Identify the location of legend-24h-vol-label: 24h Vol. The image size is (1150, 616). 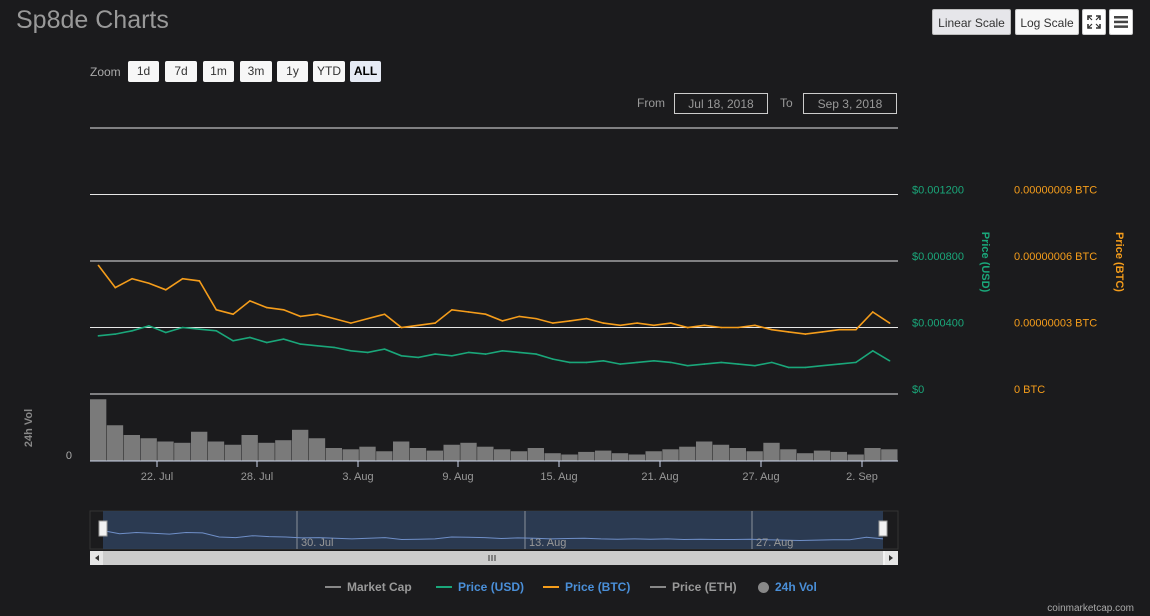
(796, 587).